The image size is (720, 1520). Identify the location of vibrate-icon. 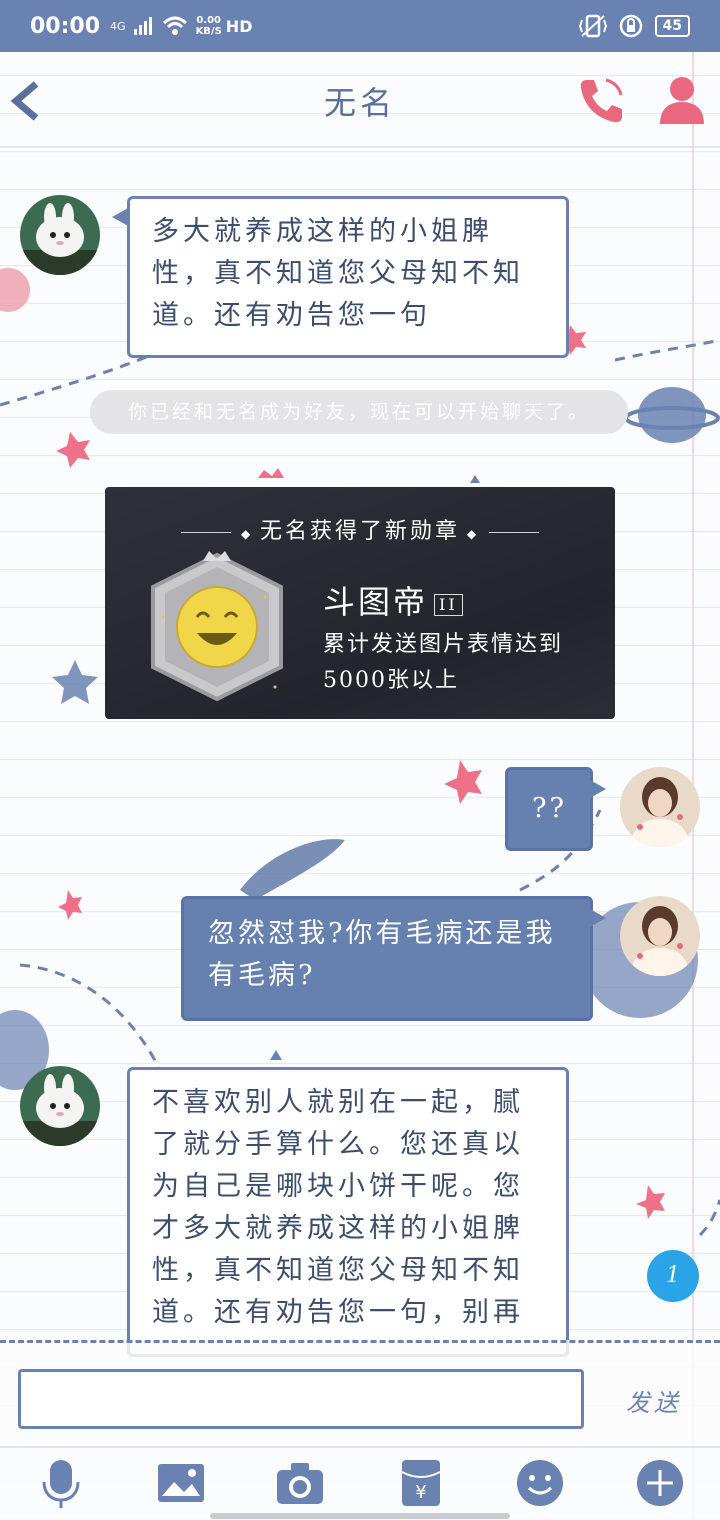
(592, 26).